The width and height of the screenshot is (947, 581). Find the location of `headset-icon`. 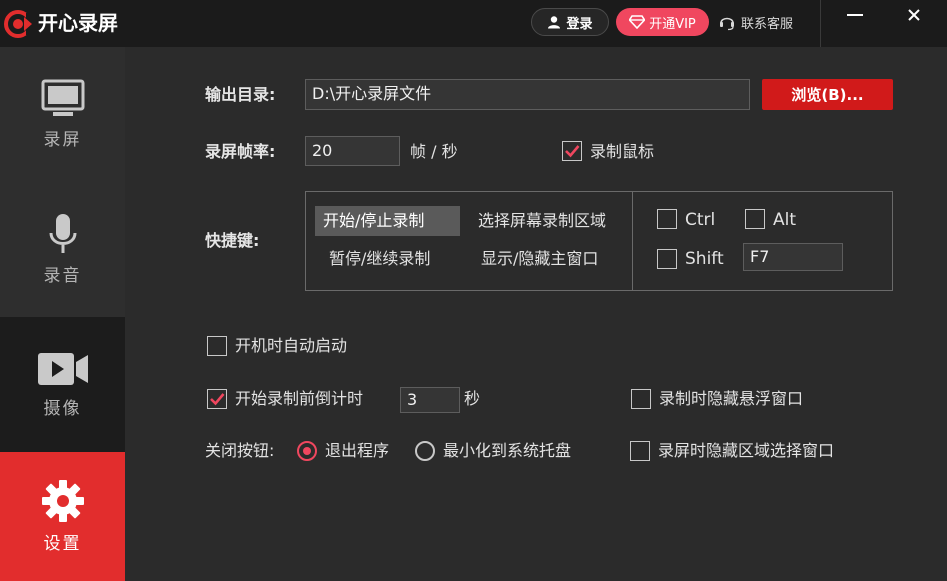

headset-icon is located at coordinates (727, 24).